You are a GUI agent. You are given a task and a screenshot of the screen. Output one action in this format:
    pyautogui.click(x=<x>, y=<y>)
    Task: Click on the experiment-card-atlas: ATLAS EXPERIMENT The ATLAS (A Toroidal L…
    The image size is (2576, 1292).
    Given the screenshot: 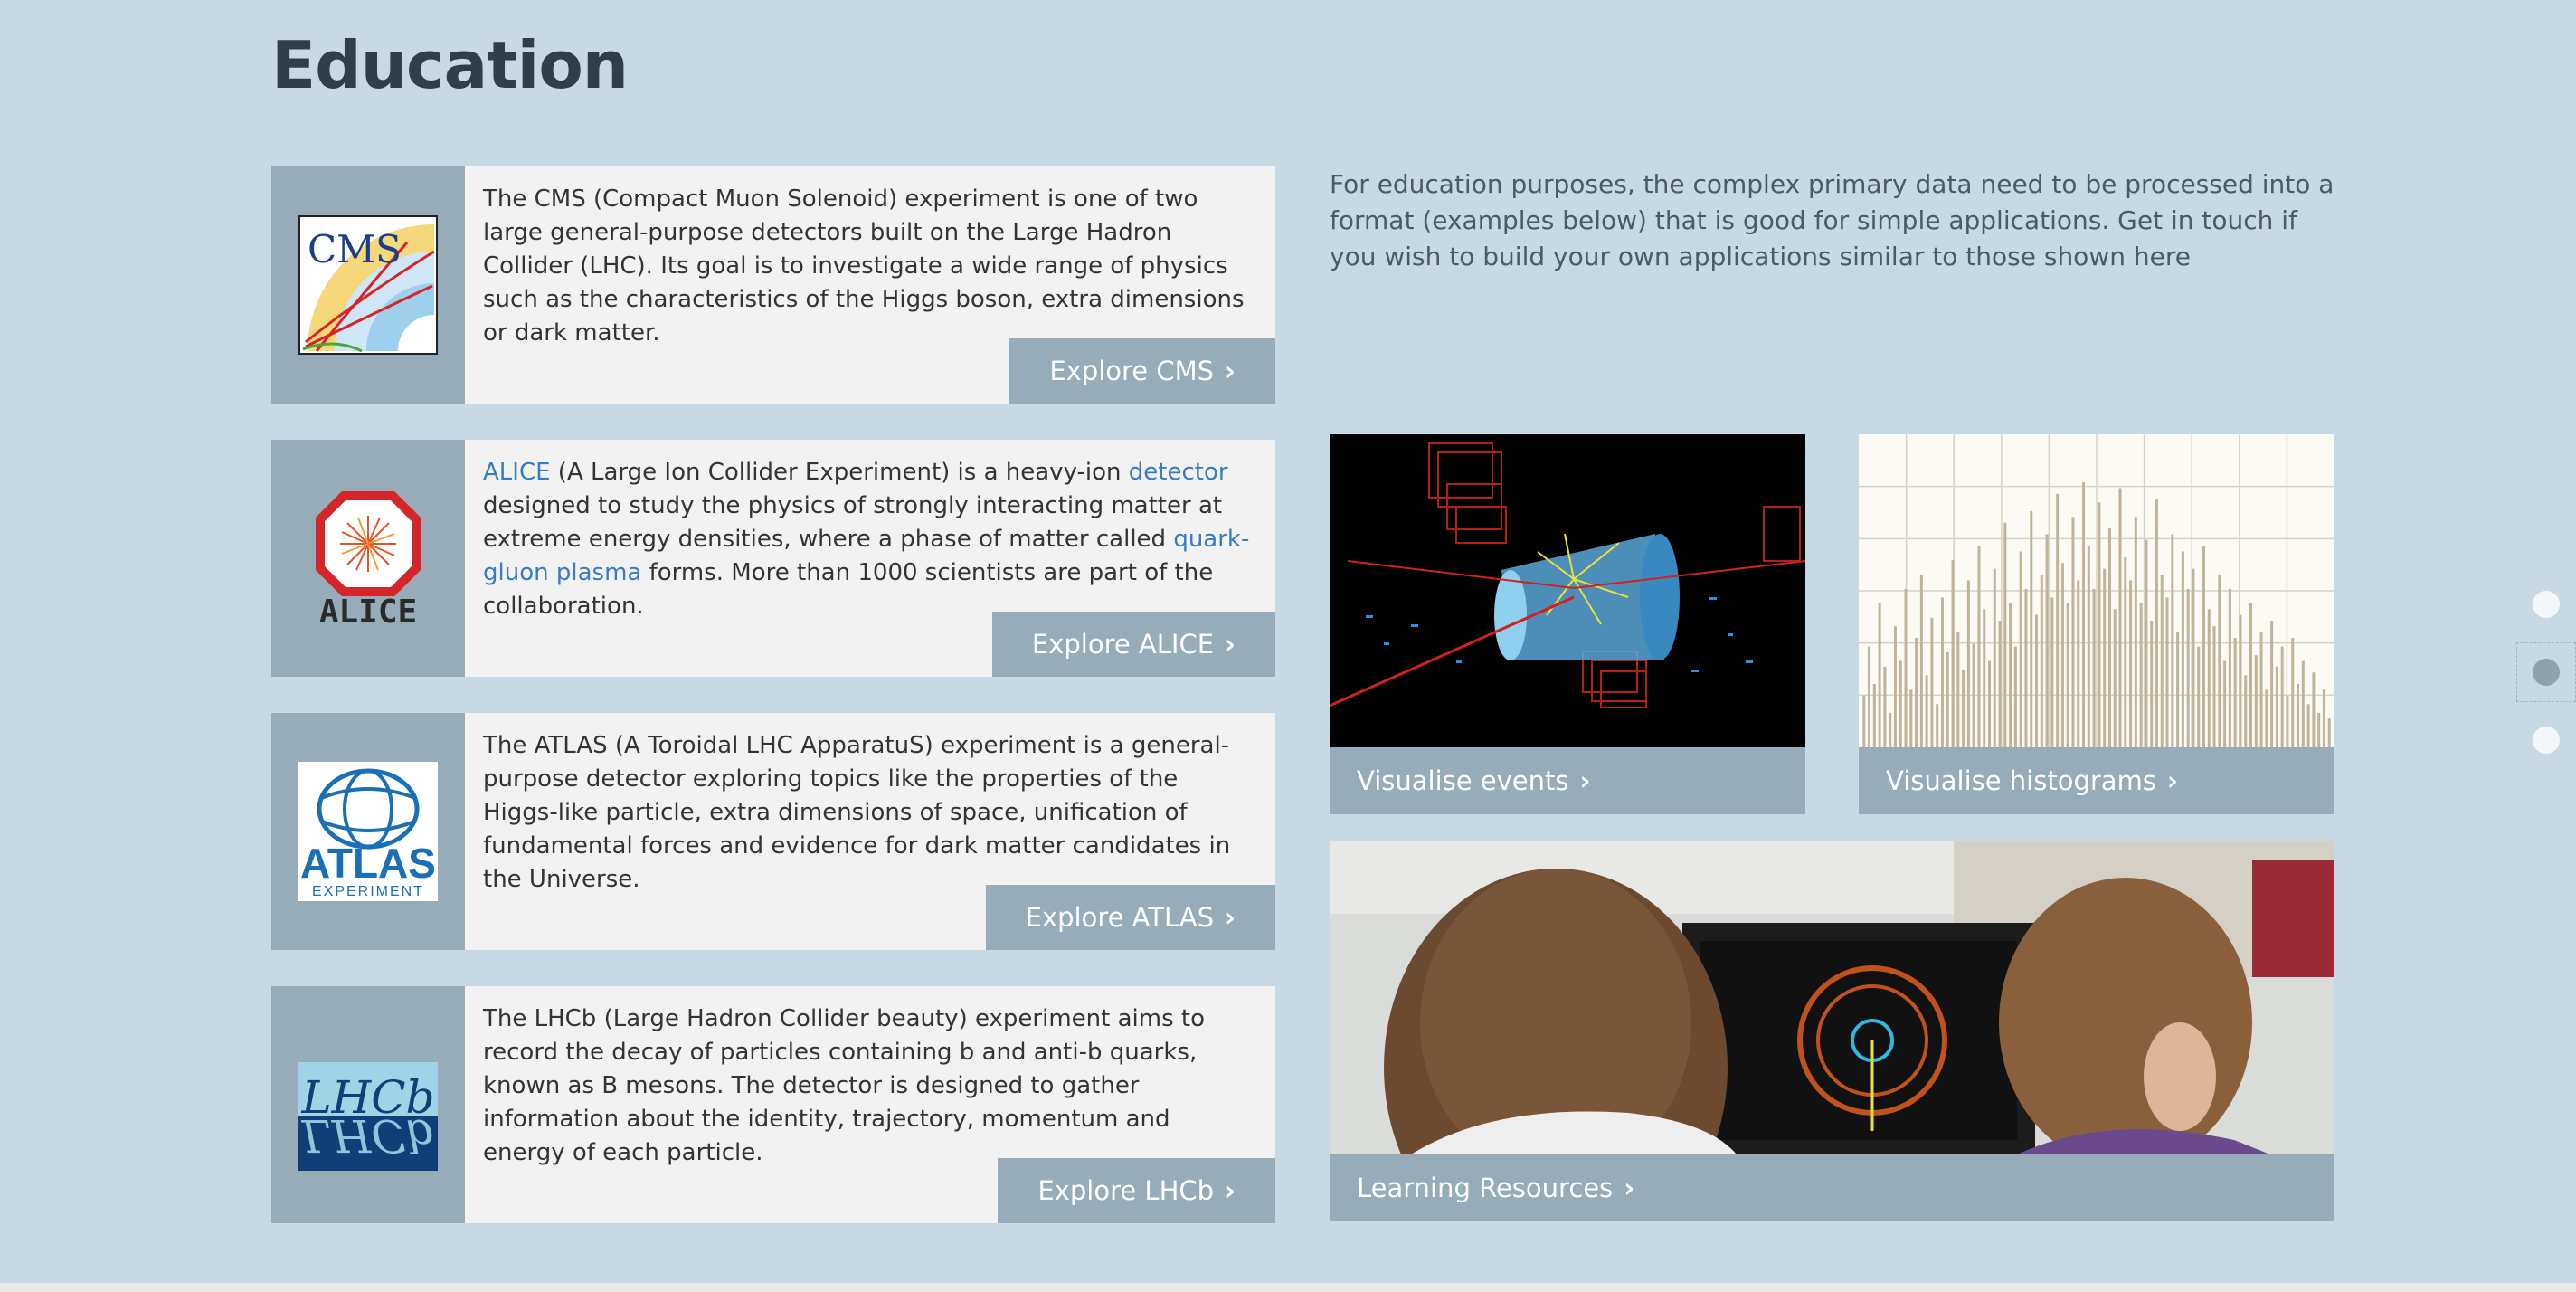 What is the action you would take?
    pyautogui.click(x=773, y=832)
    